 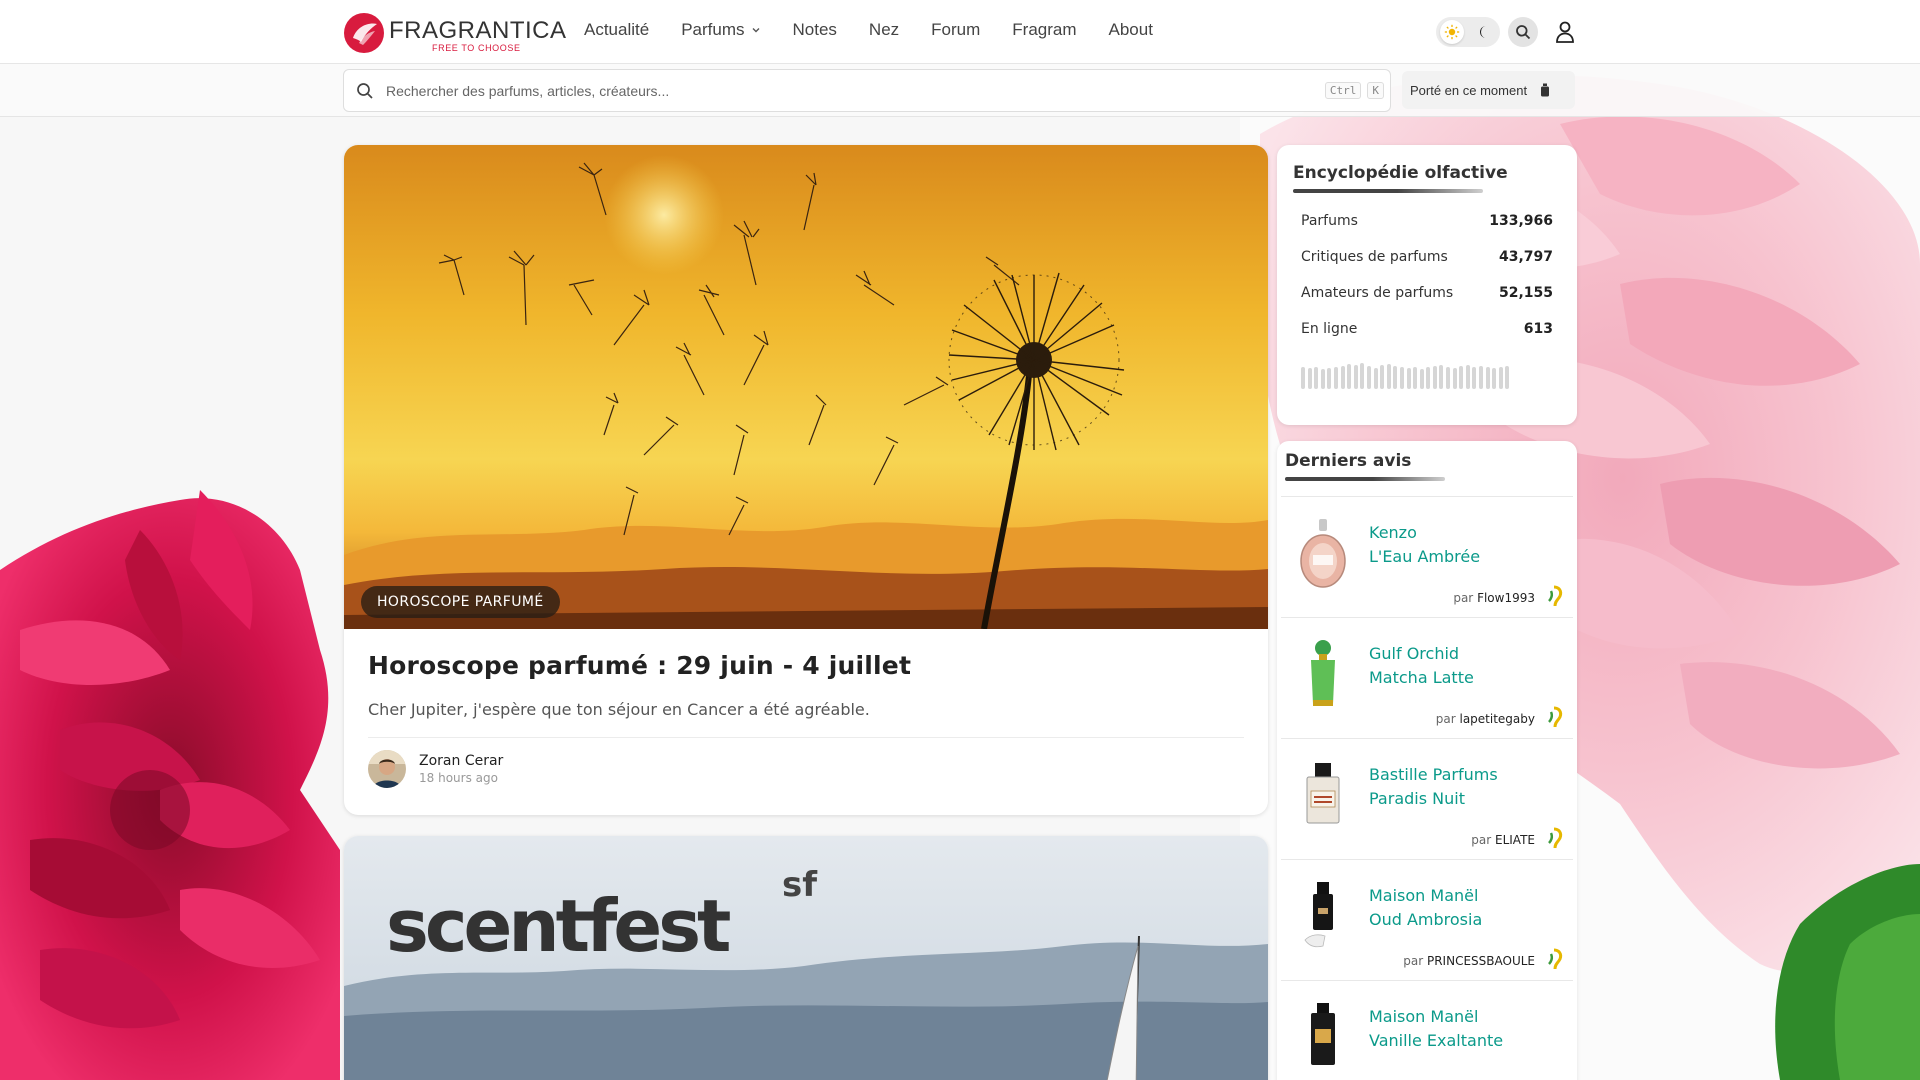 I want to click on review-author: par Flow1993, so click(x=1494, y=598).